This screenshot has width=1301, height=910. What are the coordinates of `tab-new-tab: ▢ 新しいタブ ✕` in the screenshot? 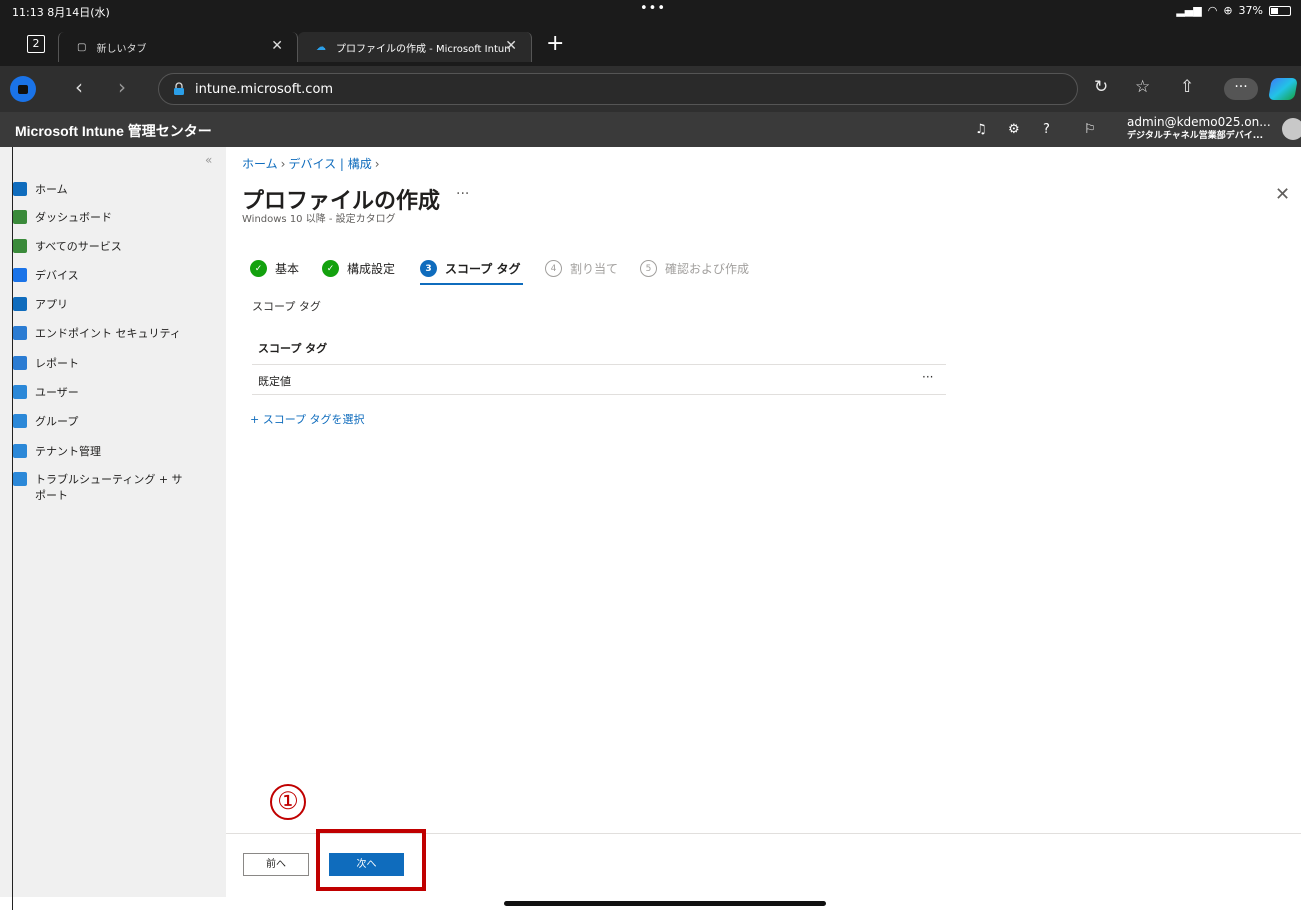 It's located at (178, 47).